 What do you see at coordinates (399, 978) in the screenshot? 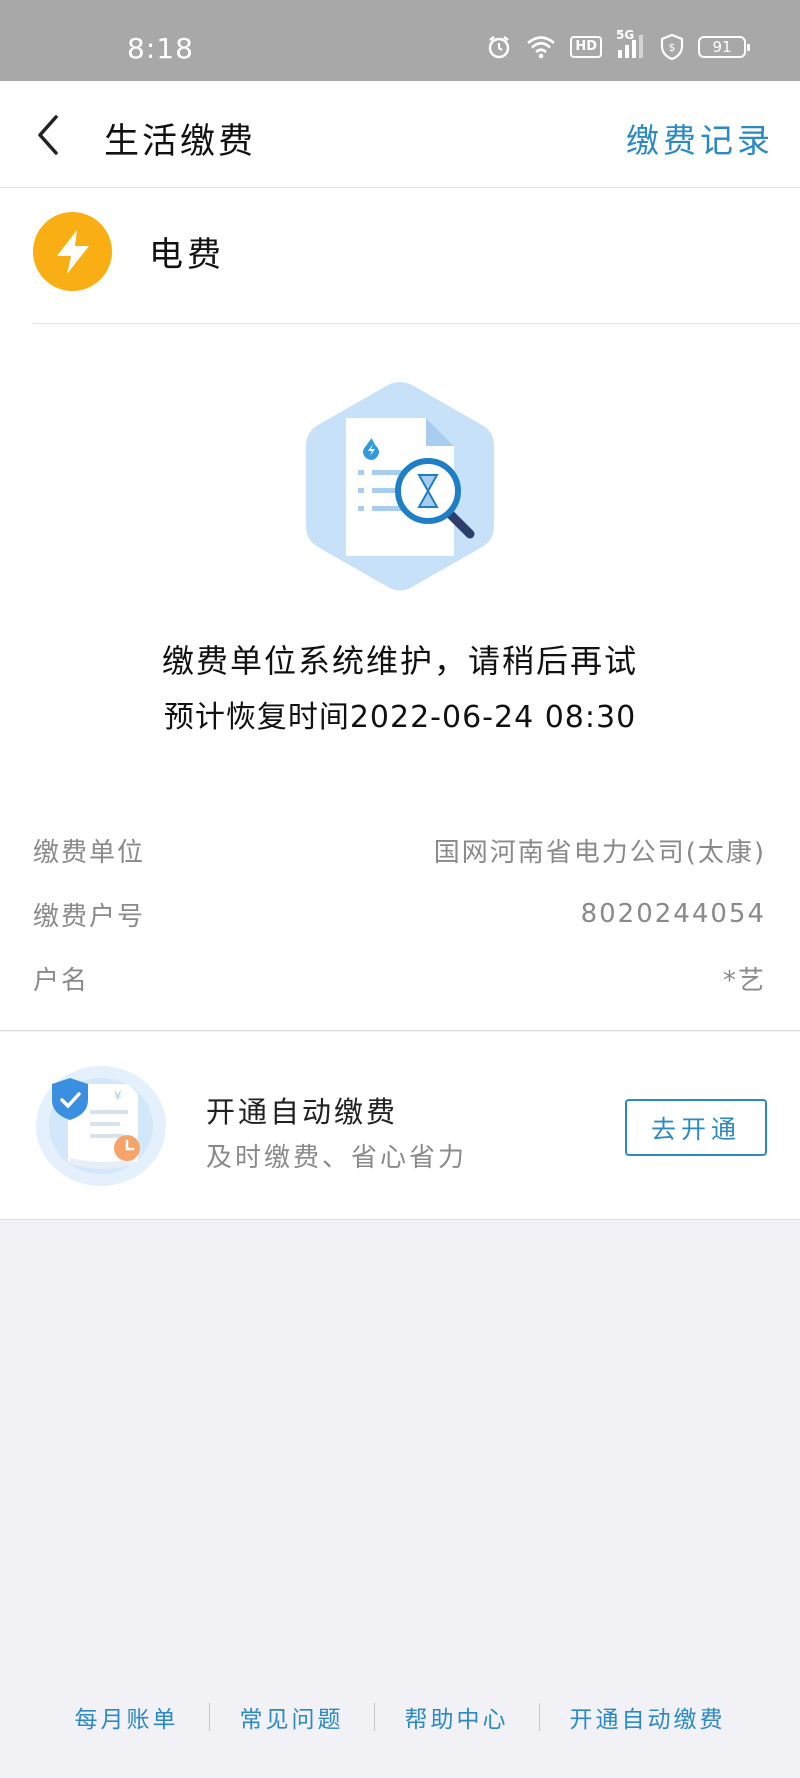
I see `info-row-name: 户名 *艺` at bounding box center [399, 978].